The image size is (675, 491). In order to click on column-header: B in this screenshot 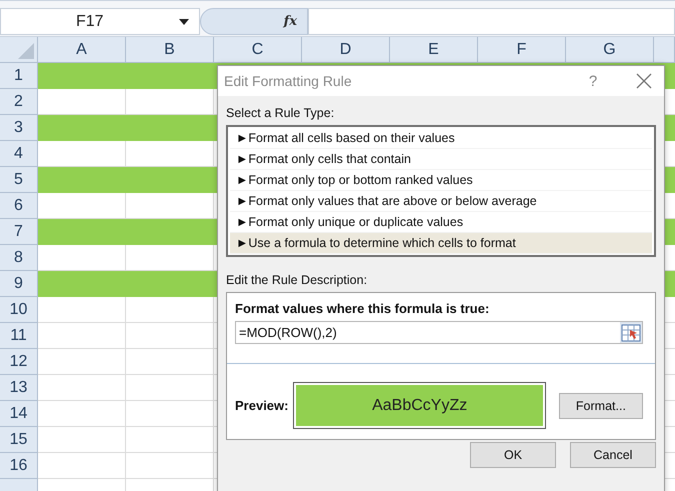, I will do `click(170, 50)`.